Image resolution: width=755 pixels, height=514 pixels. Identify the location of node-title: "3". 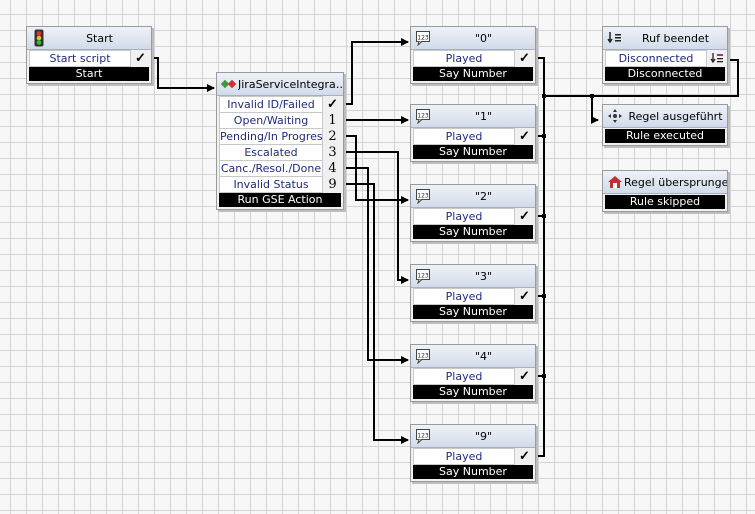
(483, 276).